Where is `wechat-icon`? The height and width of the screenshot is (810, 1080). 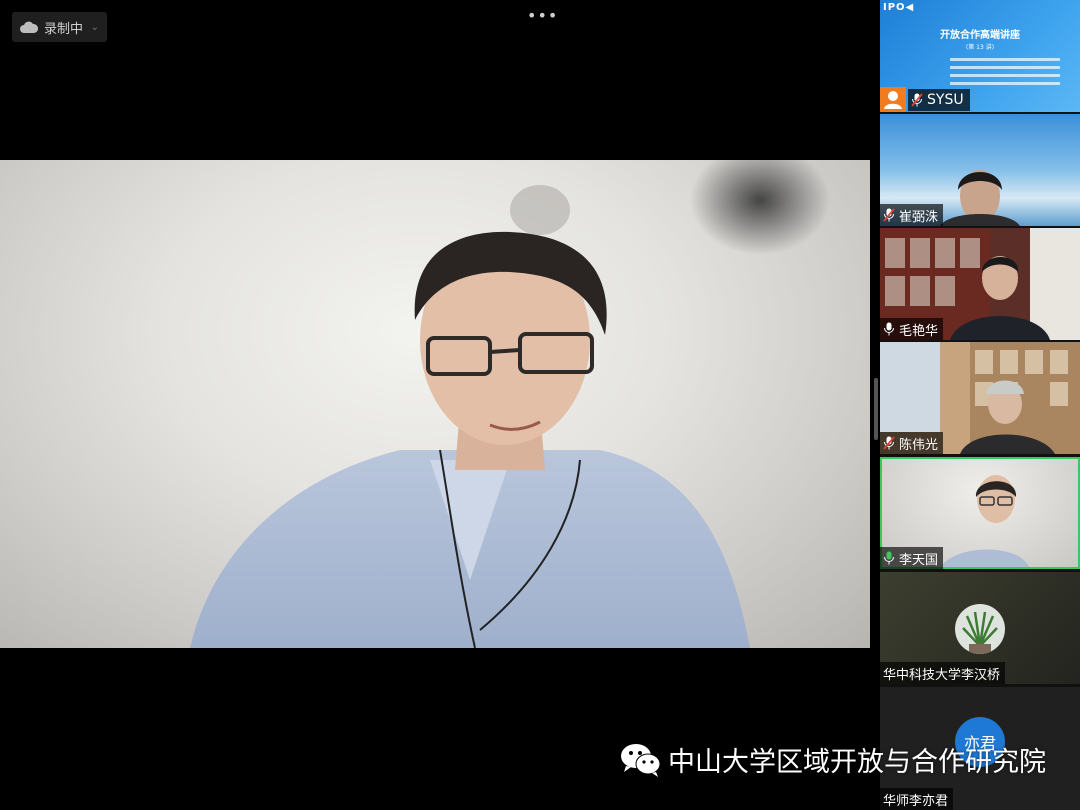 wechat-icon is located at coordinates (641, 760).